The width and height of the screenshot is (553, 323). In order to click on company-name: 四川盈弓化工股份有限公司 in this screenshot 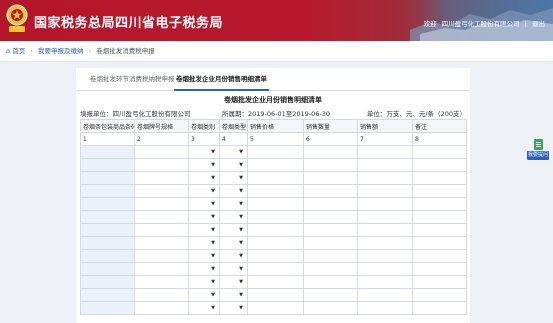, I will do `click(481, 24)`.